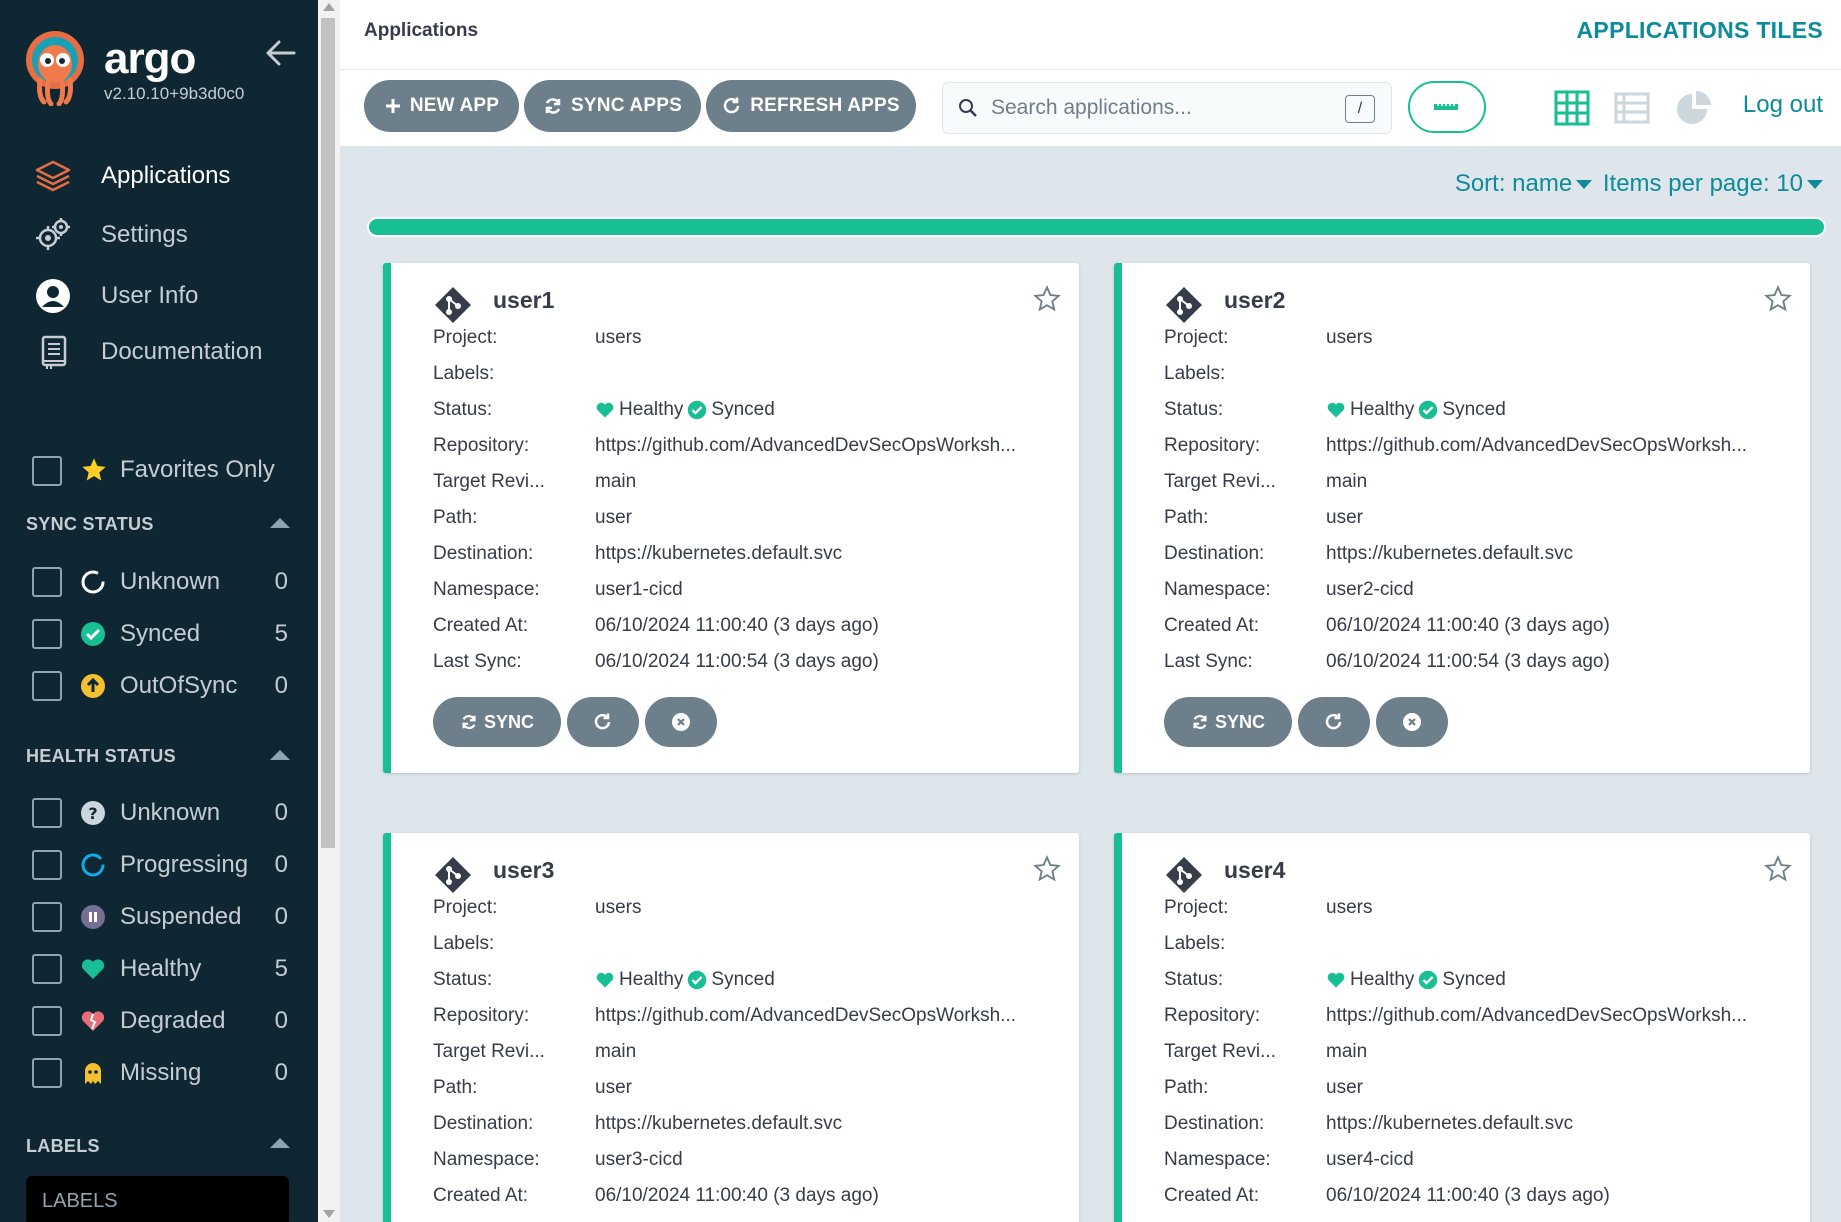 This screenshot has width=1841, height=1222. Describe the element at coordinates (1254, 870) in the screenshot. I see `app-name: user4` at that location.